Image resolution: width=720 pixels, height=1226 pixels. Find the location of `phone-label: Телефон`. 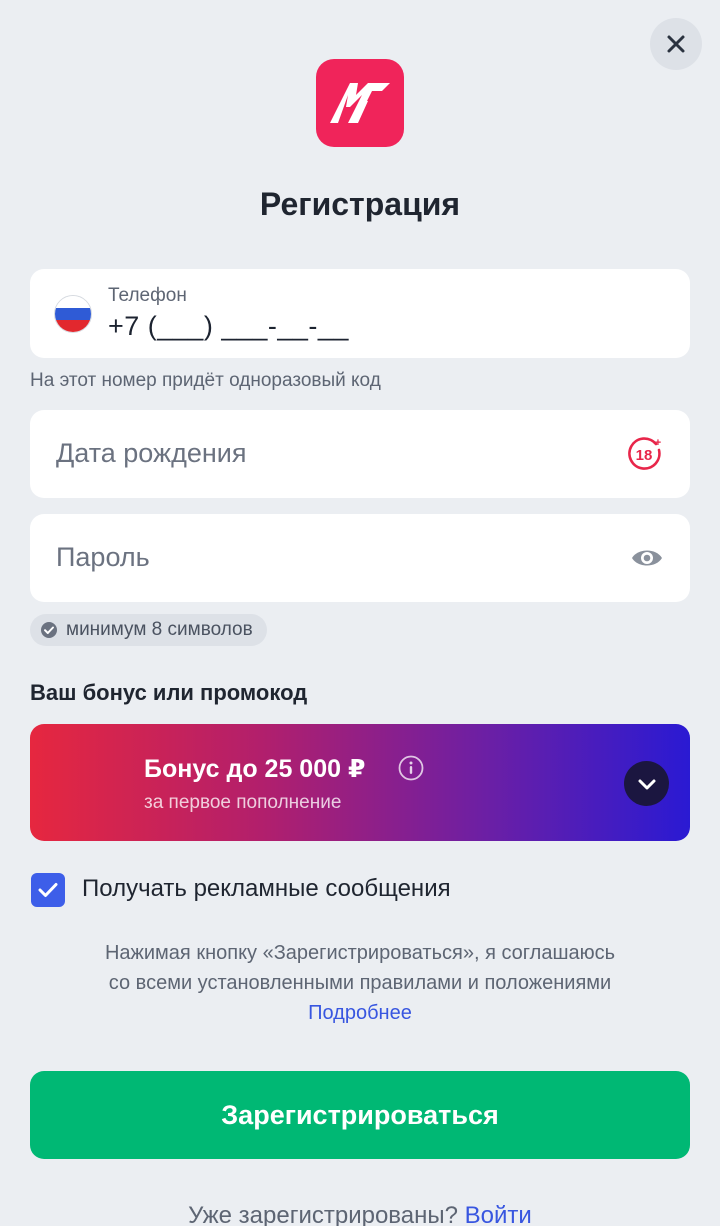

phone-label: Телефон is located at coordinates (147, 295).